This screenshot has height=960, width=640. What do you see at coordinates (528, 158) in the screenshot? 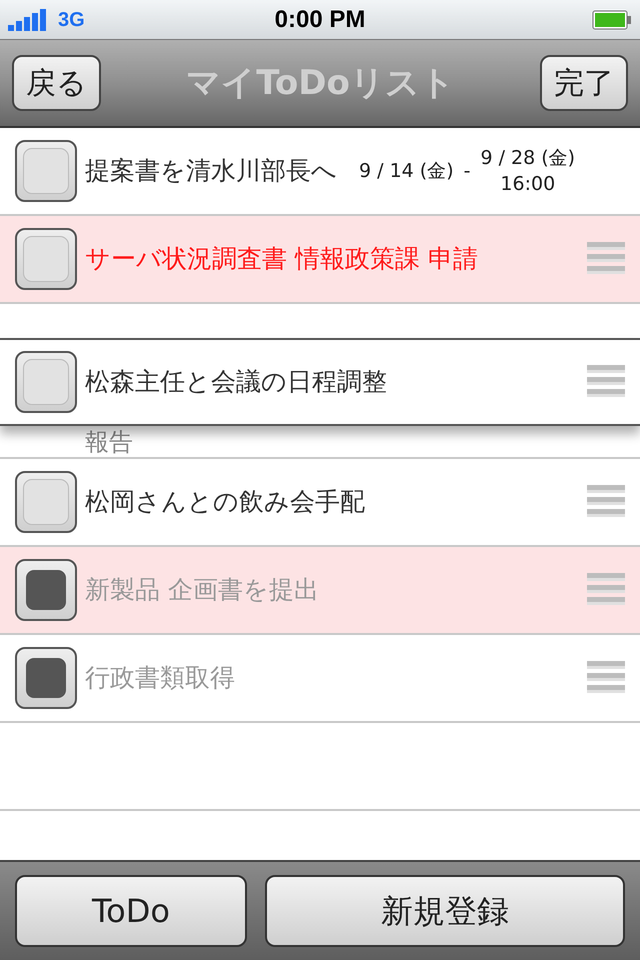
I see `end-date: 9 / 28 (金)` at bounding box center [528, 158].